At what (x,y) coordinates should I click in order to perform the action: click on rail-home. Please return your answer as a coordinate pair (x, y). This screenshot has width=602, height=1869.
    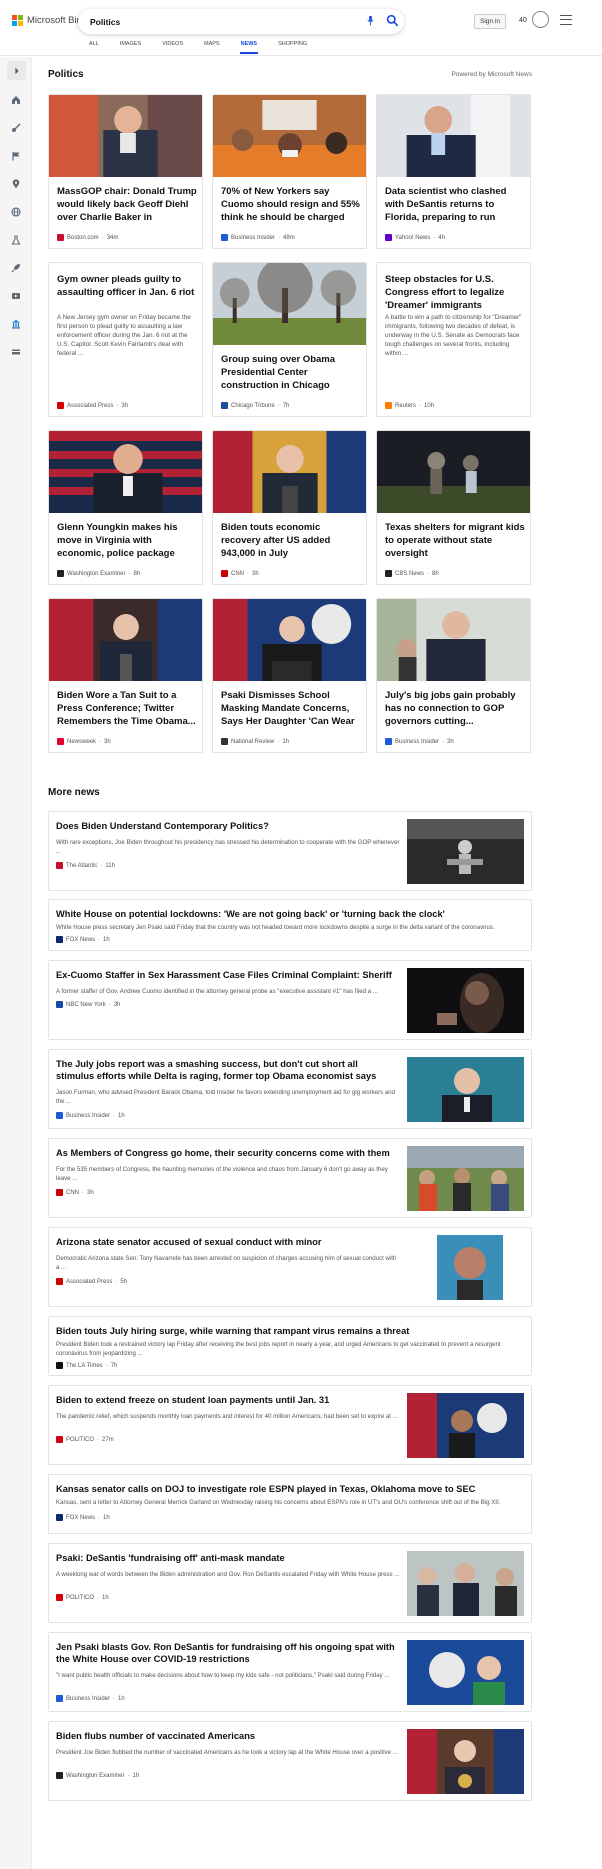
    Looking at the image, I should click on (16, 100).